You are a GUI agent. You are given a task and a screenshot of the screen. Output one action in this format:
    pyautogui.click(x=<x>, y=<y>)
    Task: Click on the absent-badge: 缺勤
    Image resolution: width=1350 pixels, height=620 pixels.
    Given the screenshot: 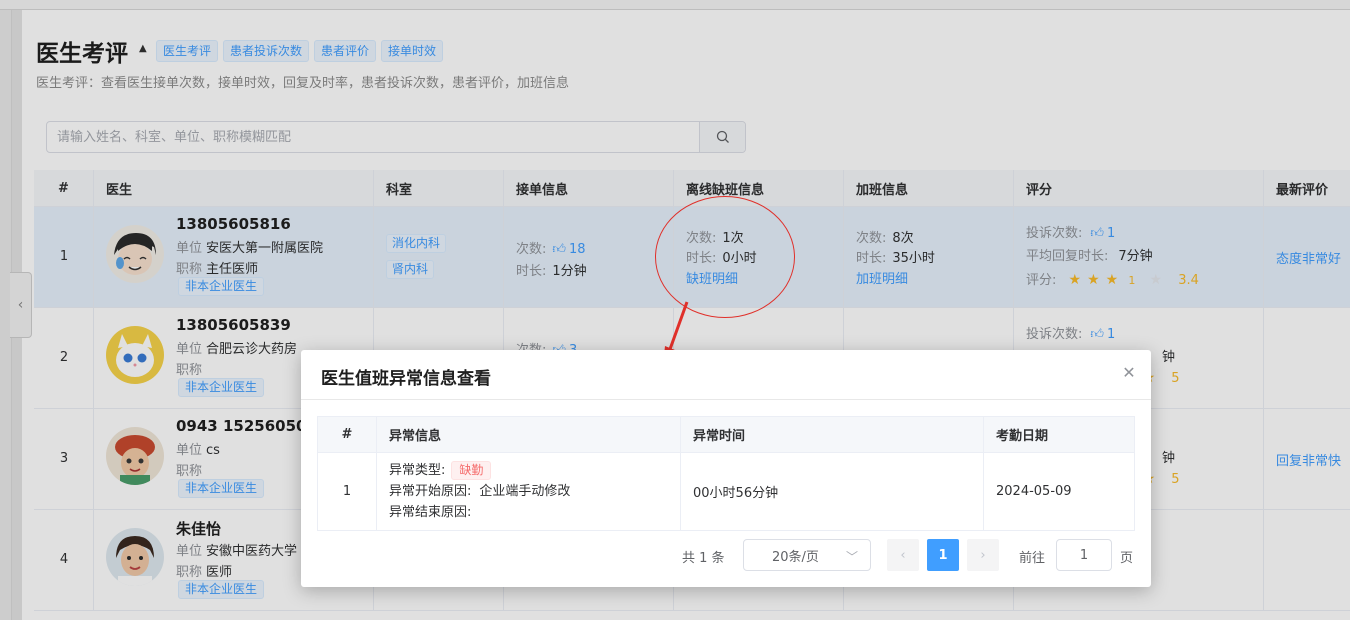 What is the action you would take?
    pyautogui.click(x=471, y=470)
    